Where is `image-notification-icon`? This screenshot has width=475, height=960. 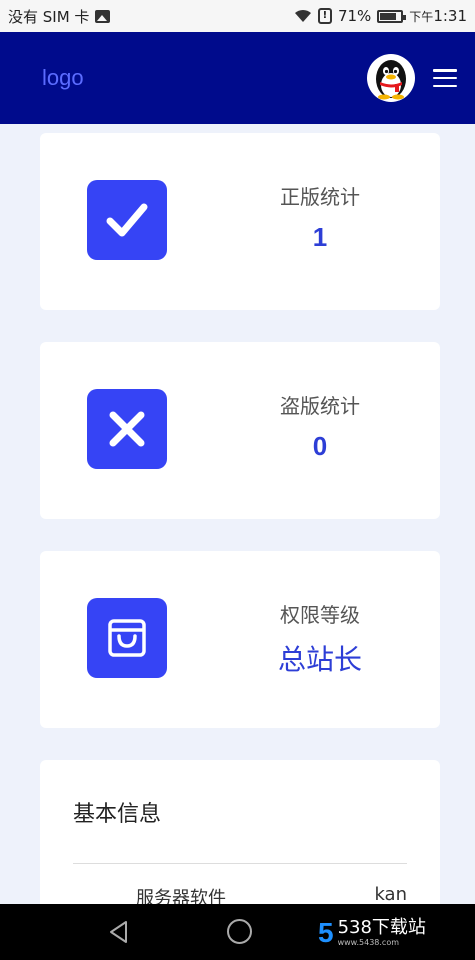 image-notification-icon is located at coordinates (103, 16).